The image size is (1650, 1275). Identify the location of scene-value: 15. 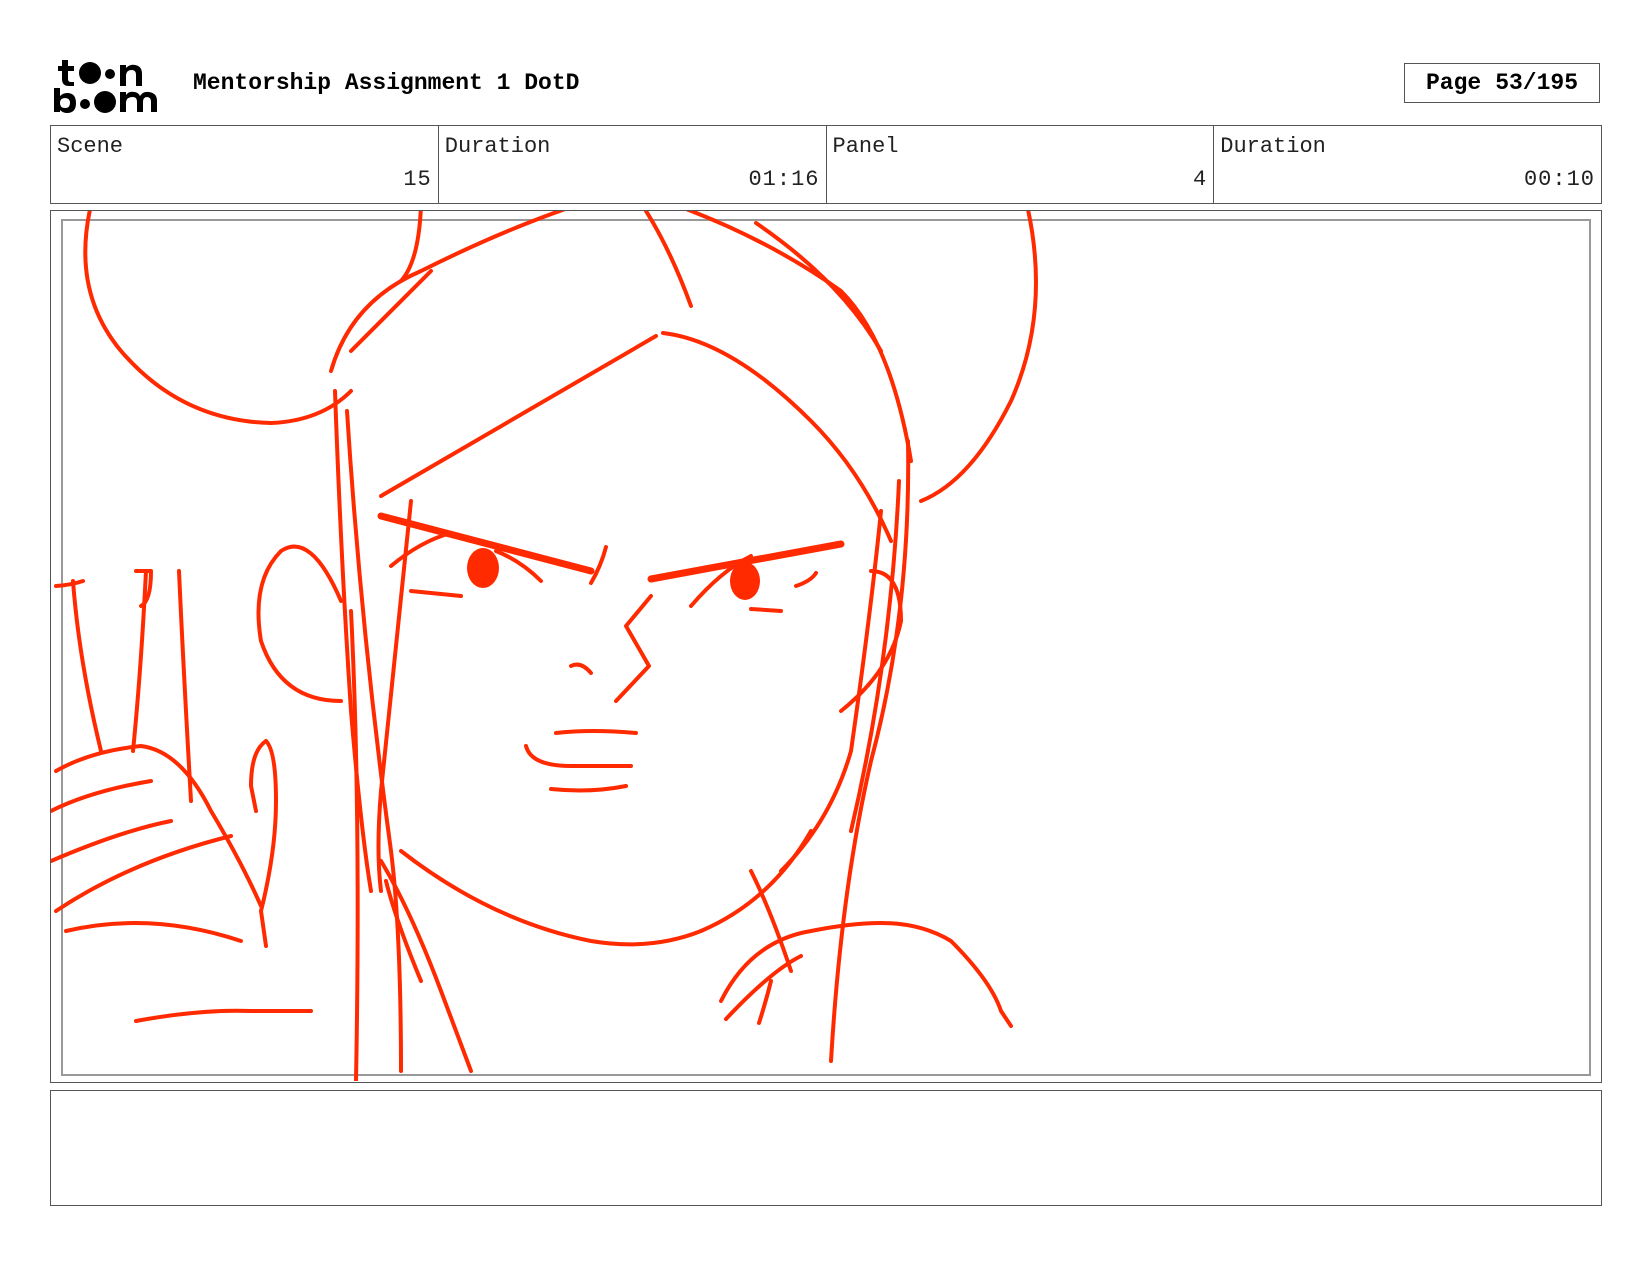
(417, 179).